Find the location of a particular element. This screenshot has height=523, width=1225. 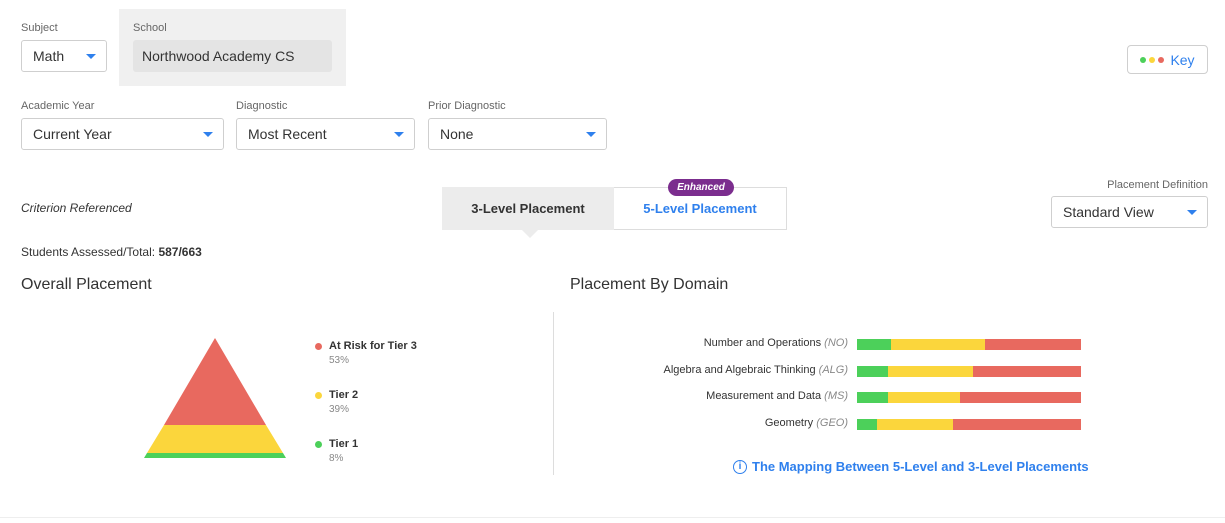

students-assessed: Students Assessed/Total: 587/663 is located at coordinates (111, 252).